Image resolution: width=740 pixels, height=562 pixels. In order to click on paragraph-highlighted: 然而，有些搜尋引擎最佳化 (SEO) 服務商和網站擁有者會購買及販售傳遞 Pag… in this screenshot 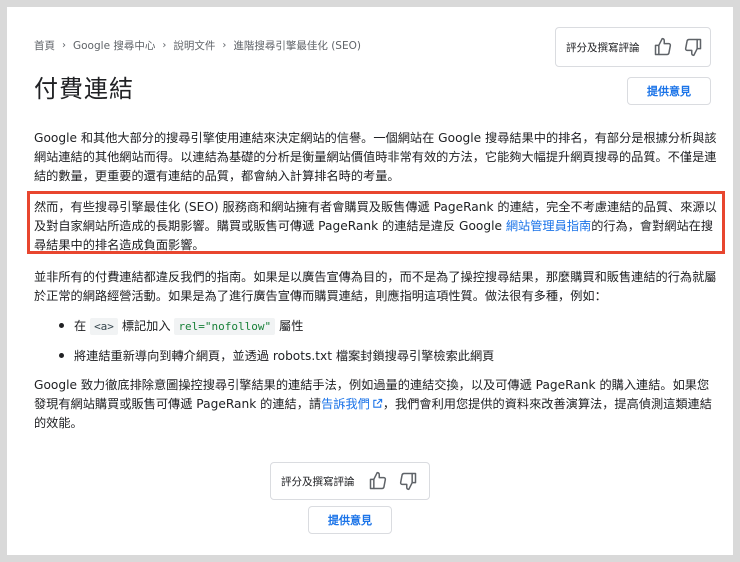, I will do `click(376, 226)`.